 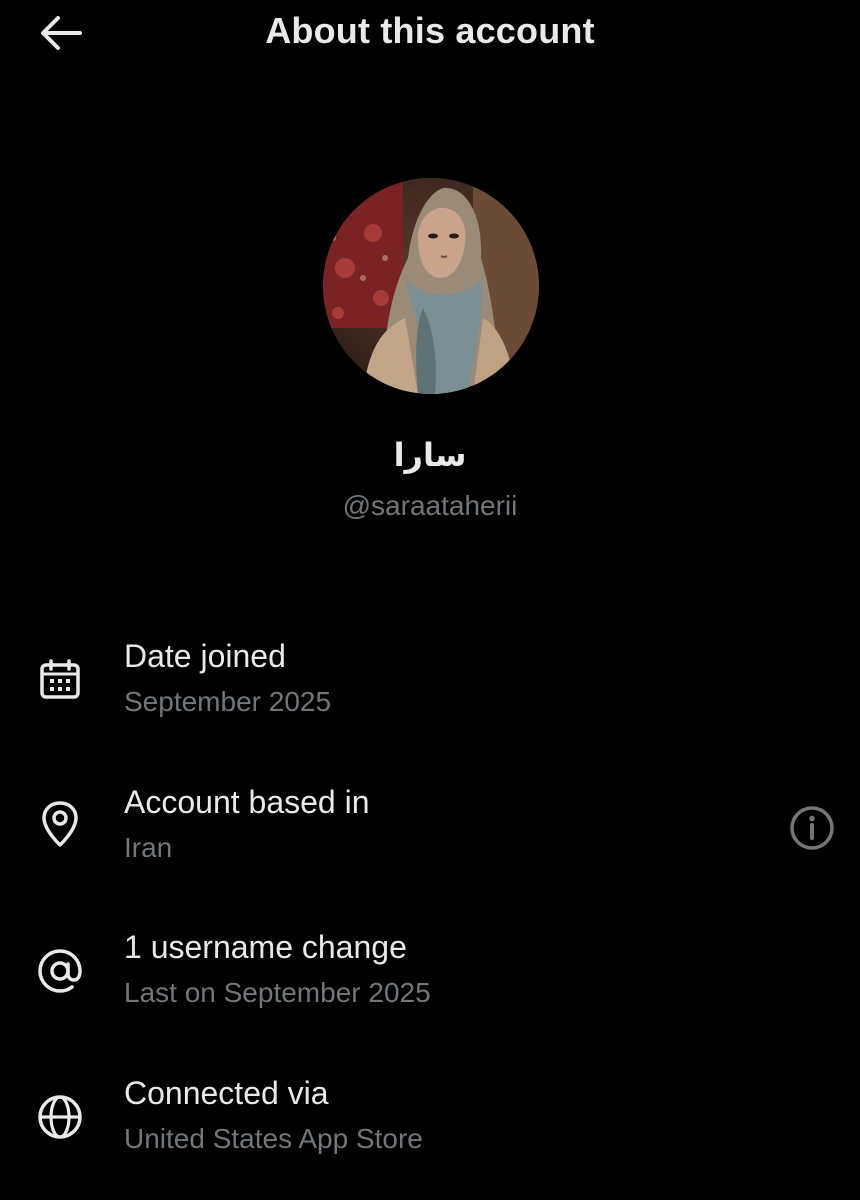 I want to click on globe-icon, so click(x=60, y=1117).